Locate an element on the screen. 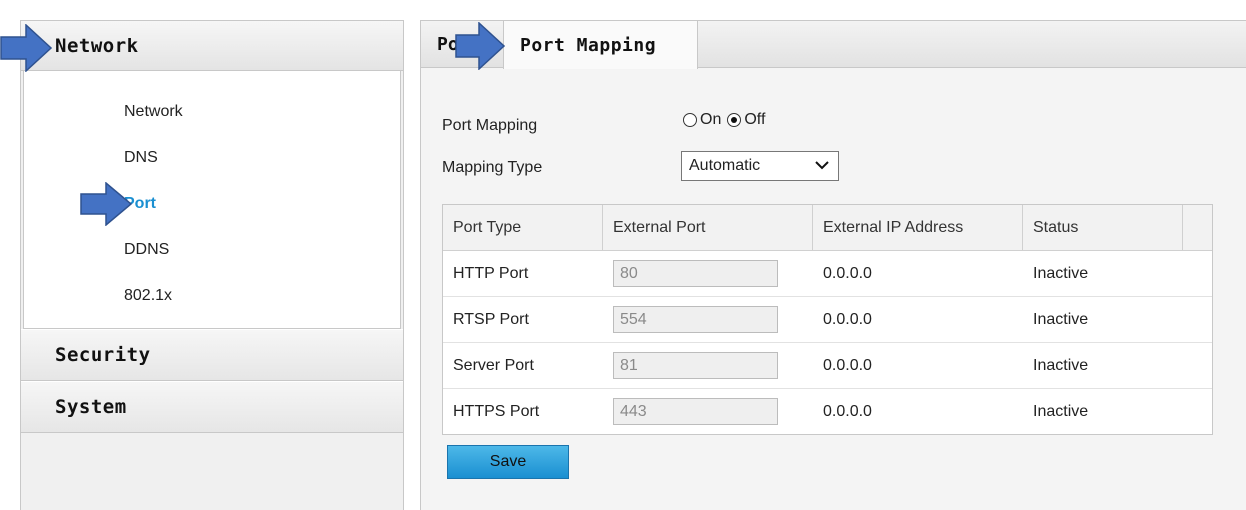 The width and height of the screenshot is (1246, 510). port-mapping-radio-group: On Off is located at coordinates (727, 120).